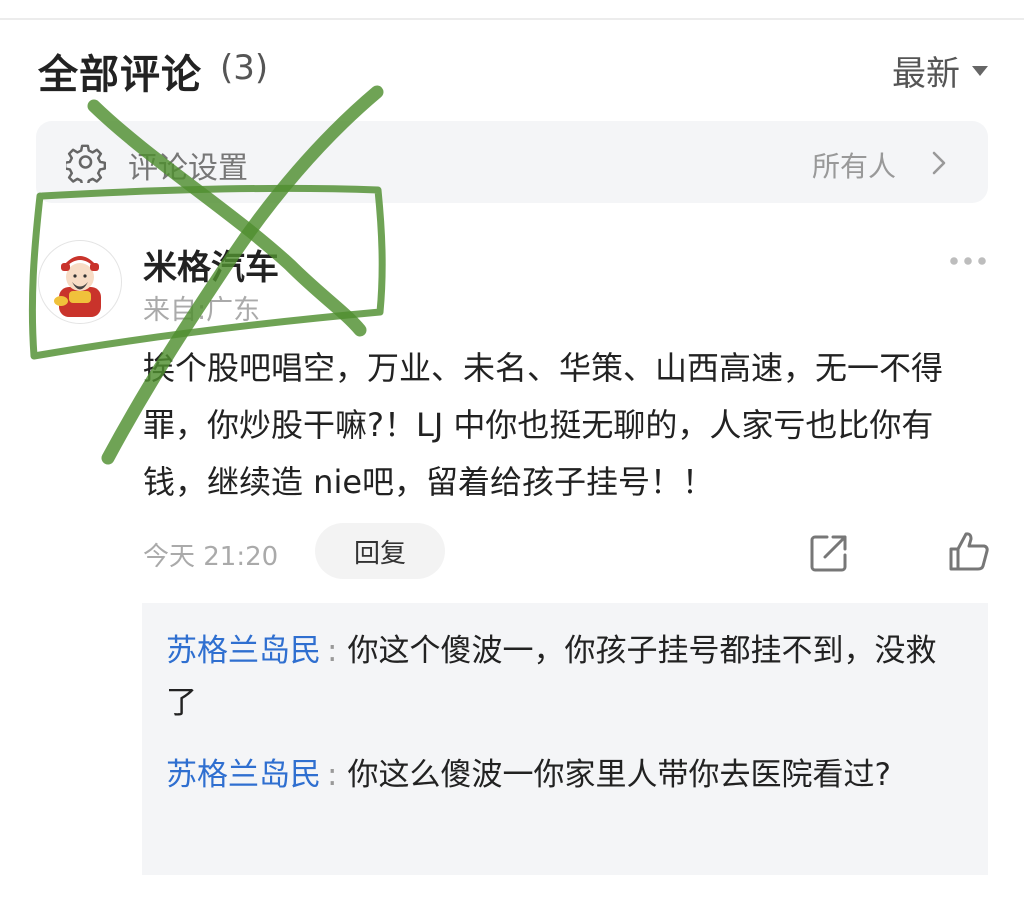  I want to click on comment-settings-row: 评论设置 所有人, so click(512, 162).